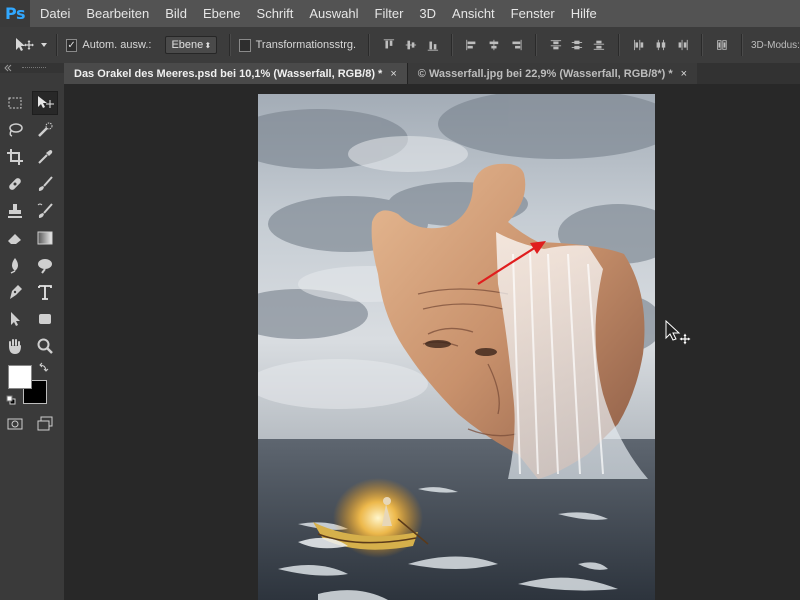  Describe the element at coordinates (683, 45) in the screenshot. I see `distribute-right-icon` at that location.